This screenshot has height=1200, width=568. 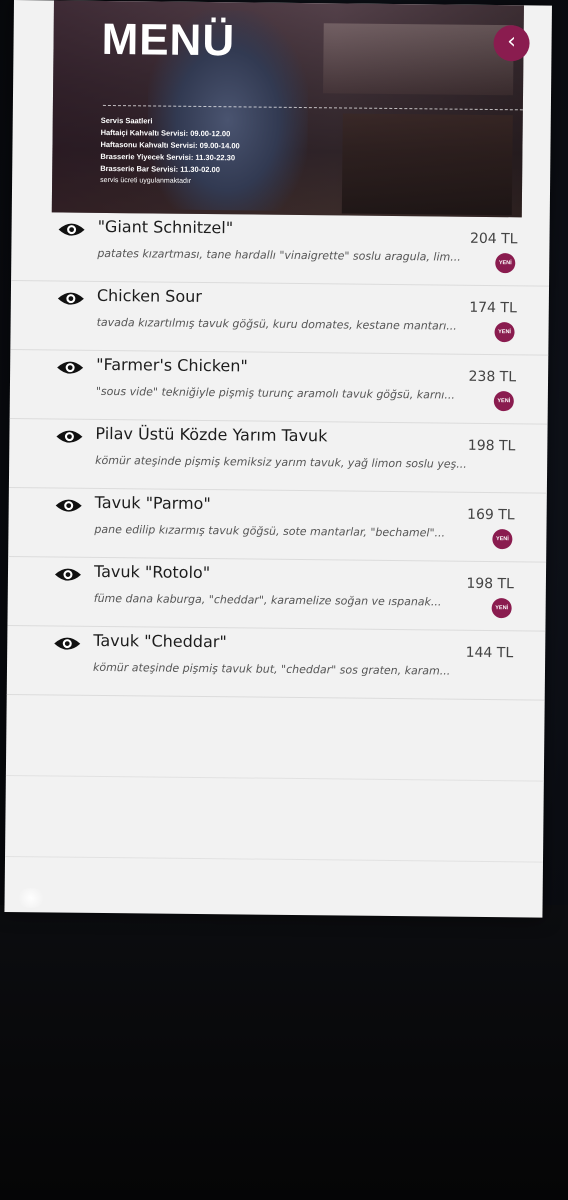 What do you see at coordinates (211, 434) in the screenshot?
I see `item-name: Pilav Üstü Közde Yarım Tavuk` at bounding box center [211, 434].